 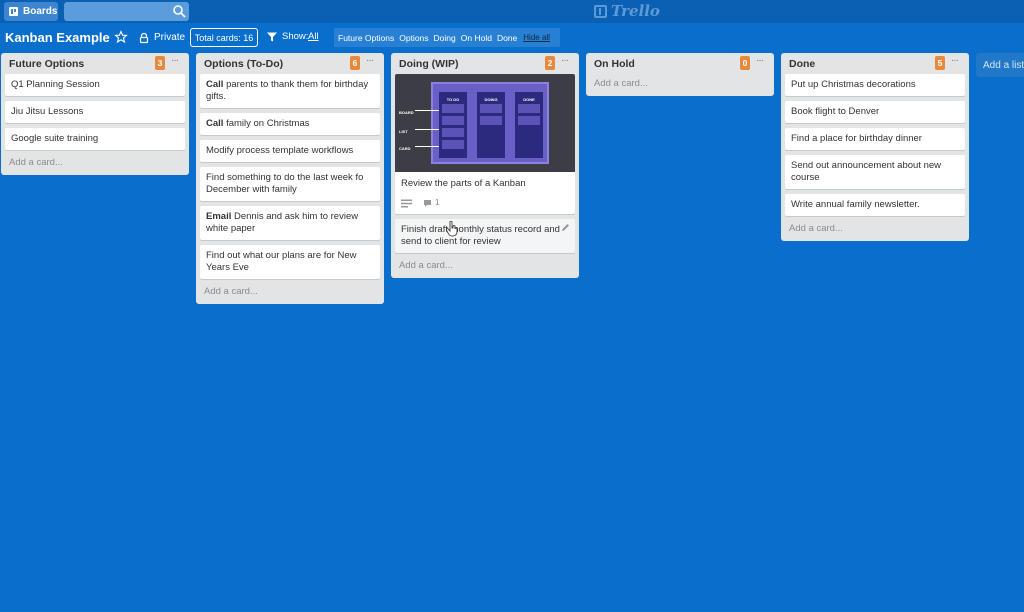 What do you see at coordinates (290, 63) in the screenshot?
I see `list-header: Options (To-Do) 6 ···` at bounding box center [290, 63].